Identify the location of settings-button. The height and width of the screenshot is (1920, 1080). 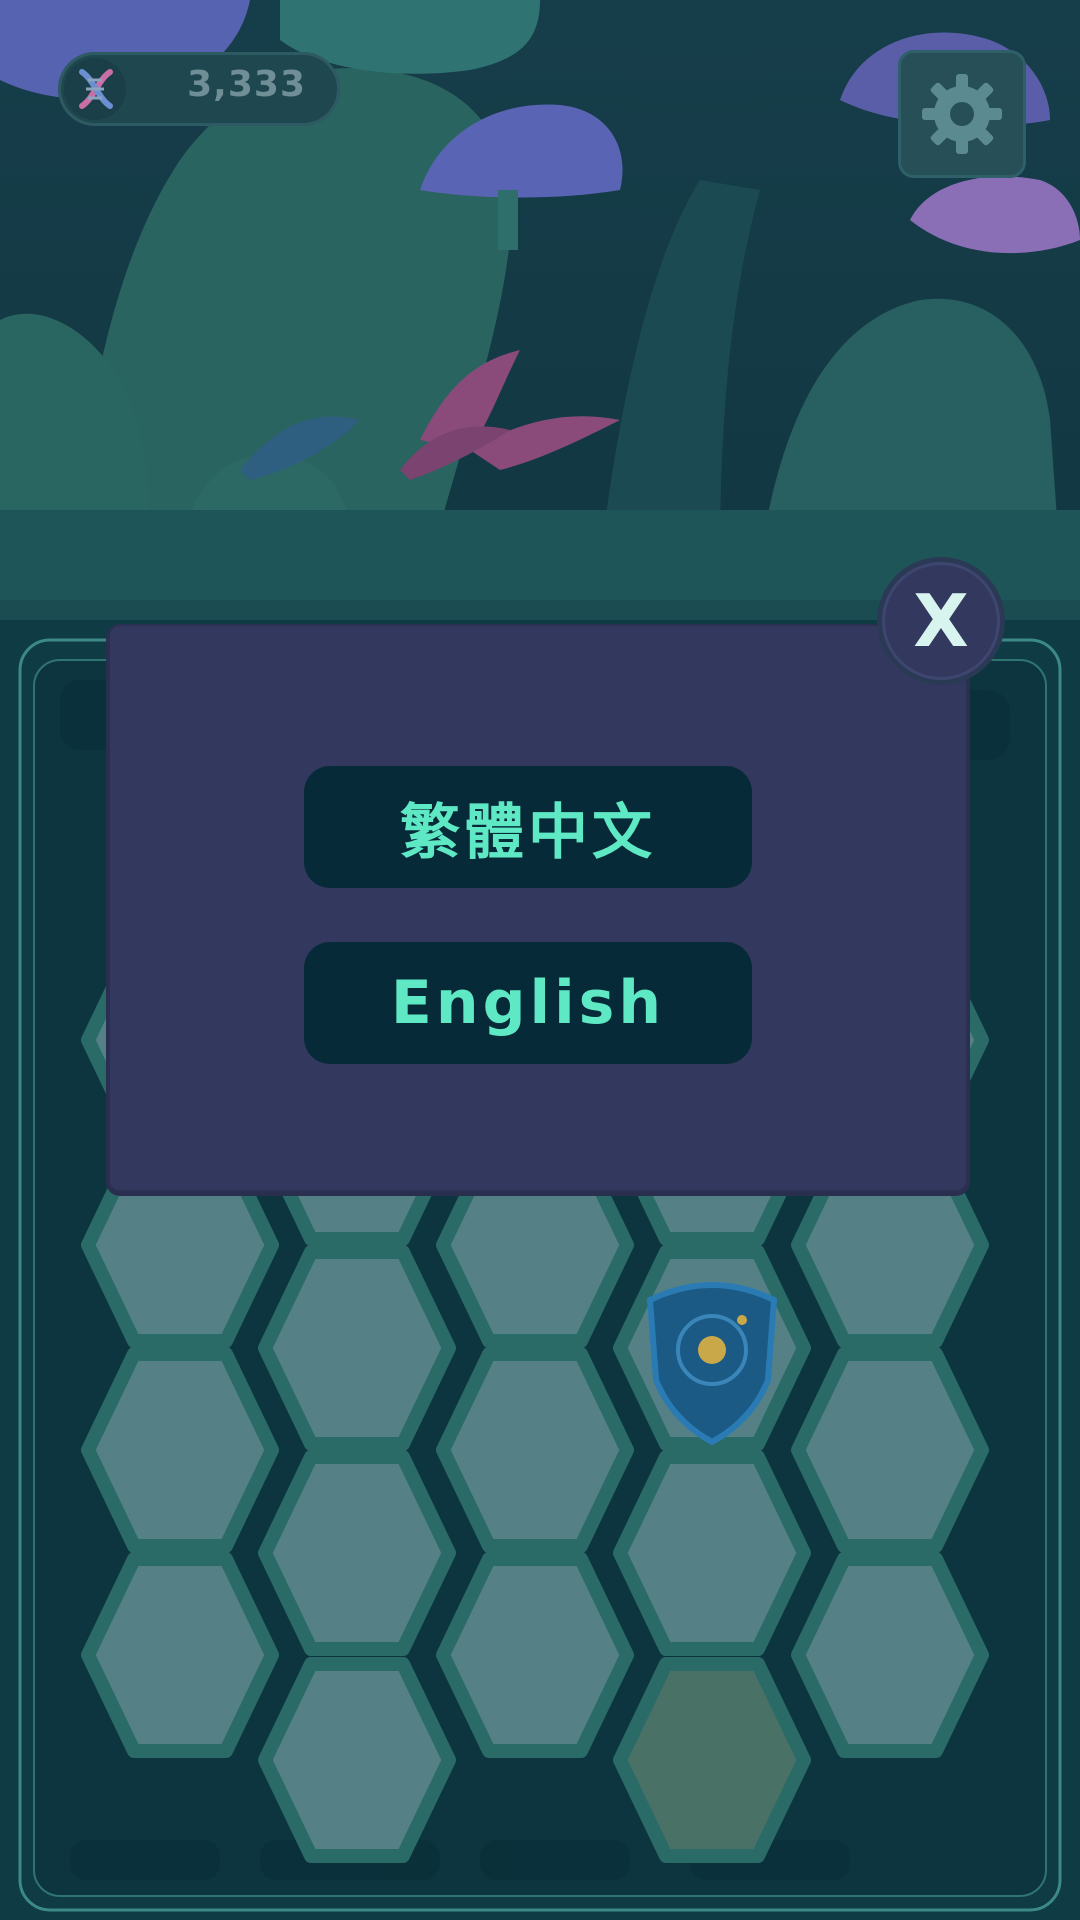
(962, 114).